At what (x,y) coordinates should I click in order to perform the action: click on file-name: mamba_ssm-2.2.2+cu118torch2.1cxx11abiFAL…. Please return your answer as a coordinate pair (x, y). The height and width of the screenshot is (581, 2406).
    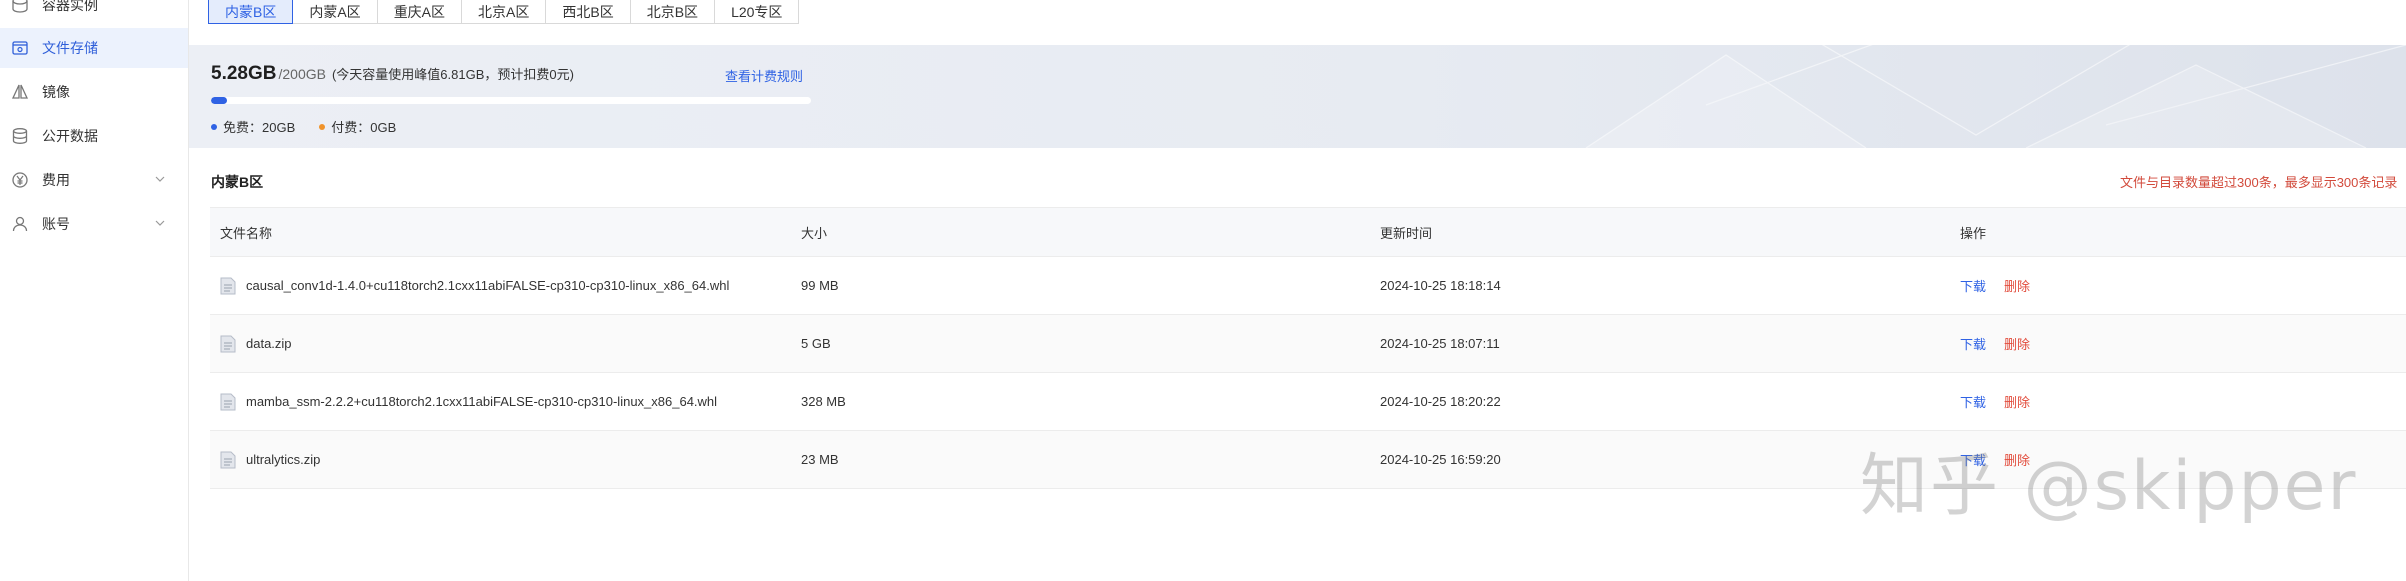
    Looking at the image, I should click on (481, 401).